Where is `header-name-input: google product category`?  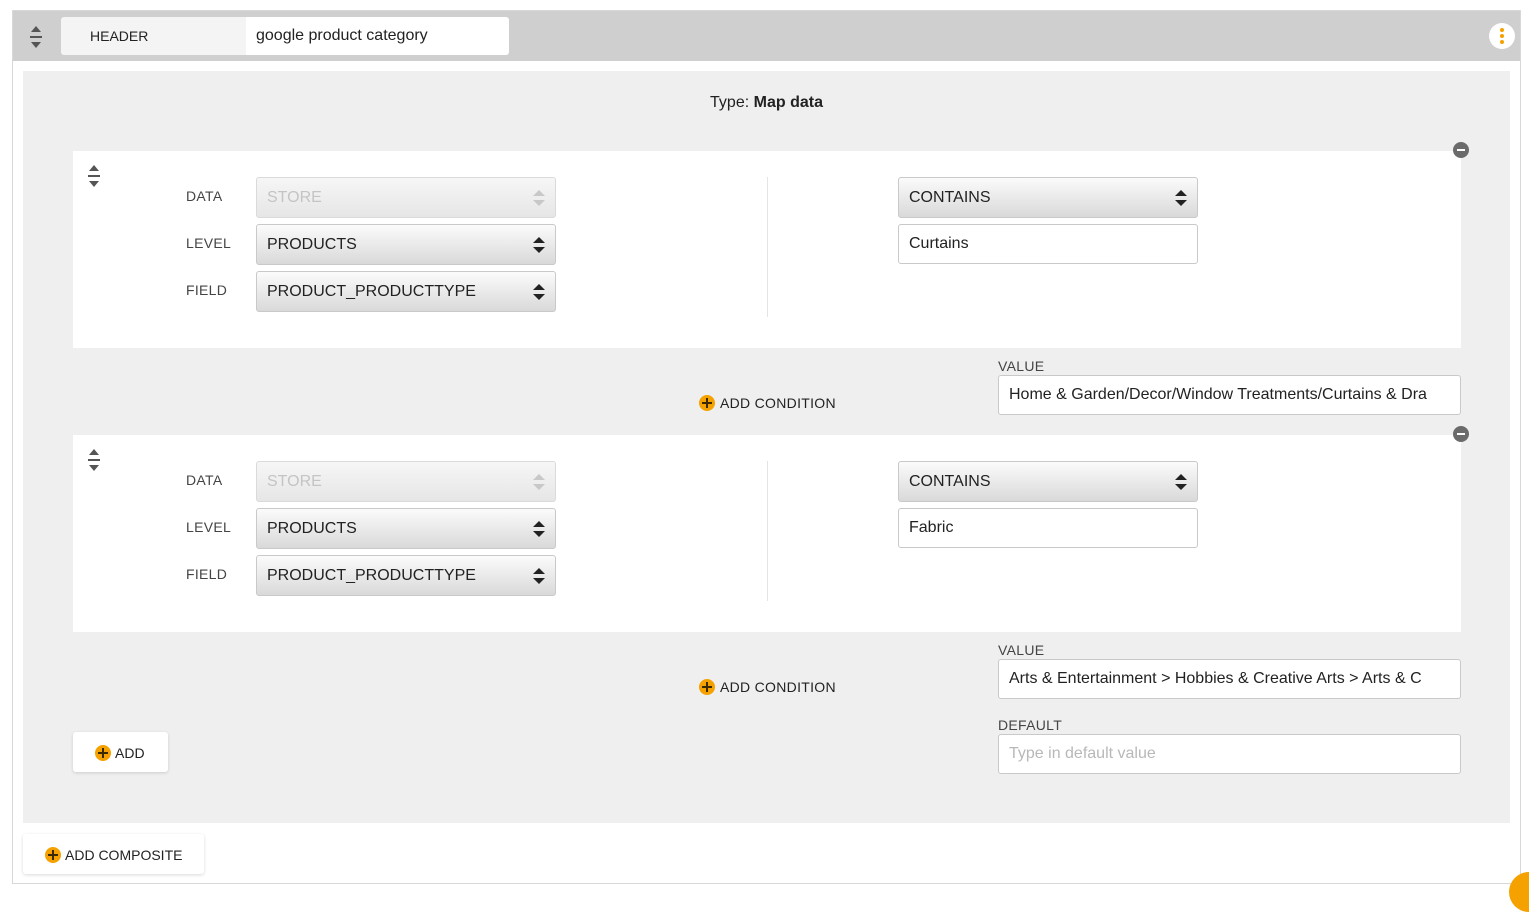
header-name-input: google product category is located at coordinates (377, 36).